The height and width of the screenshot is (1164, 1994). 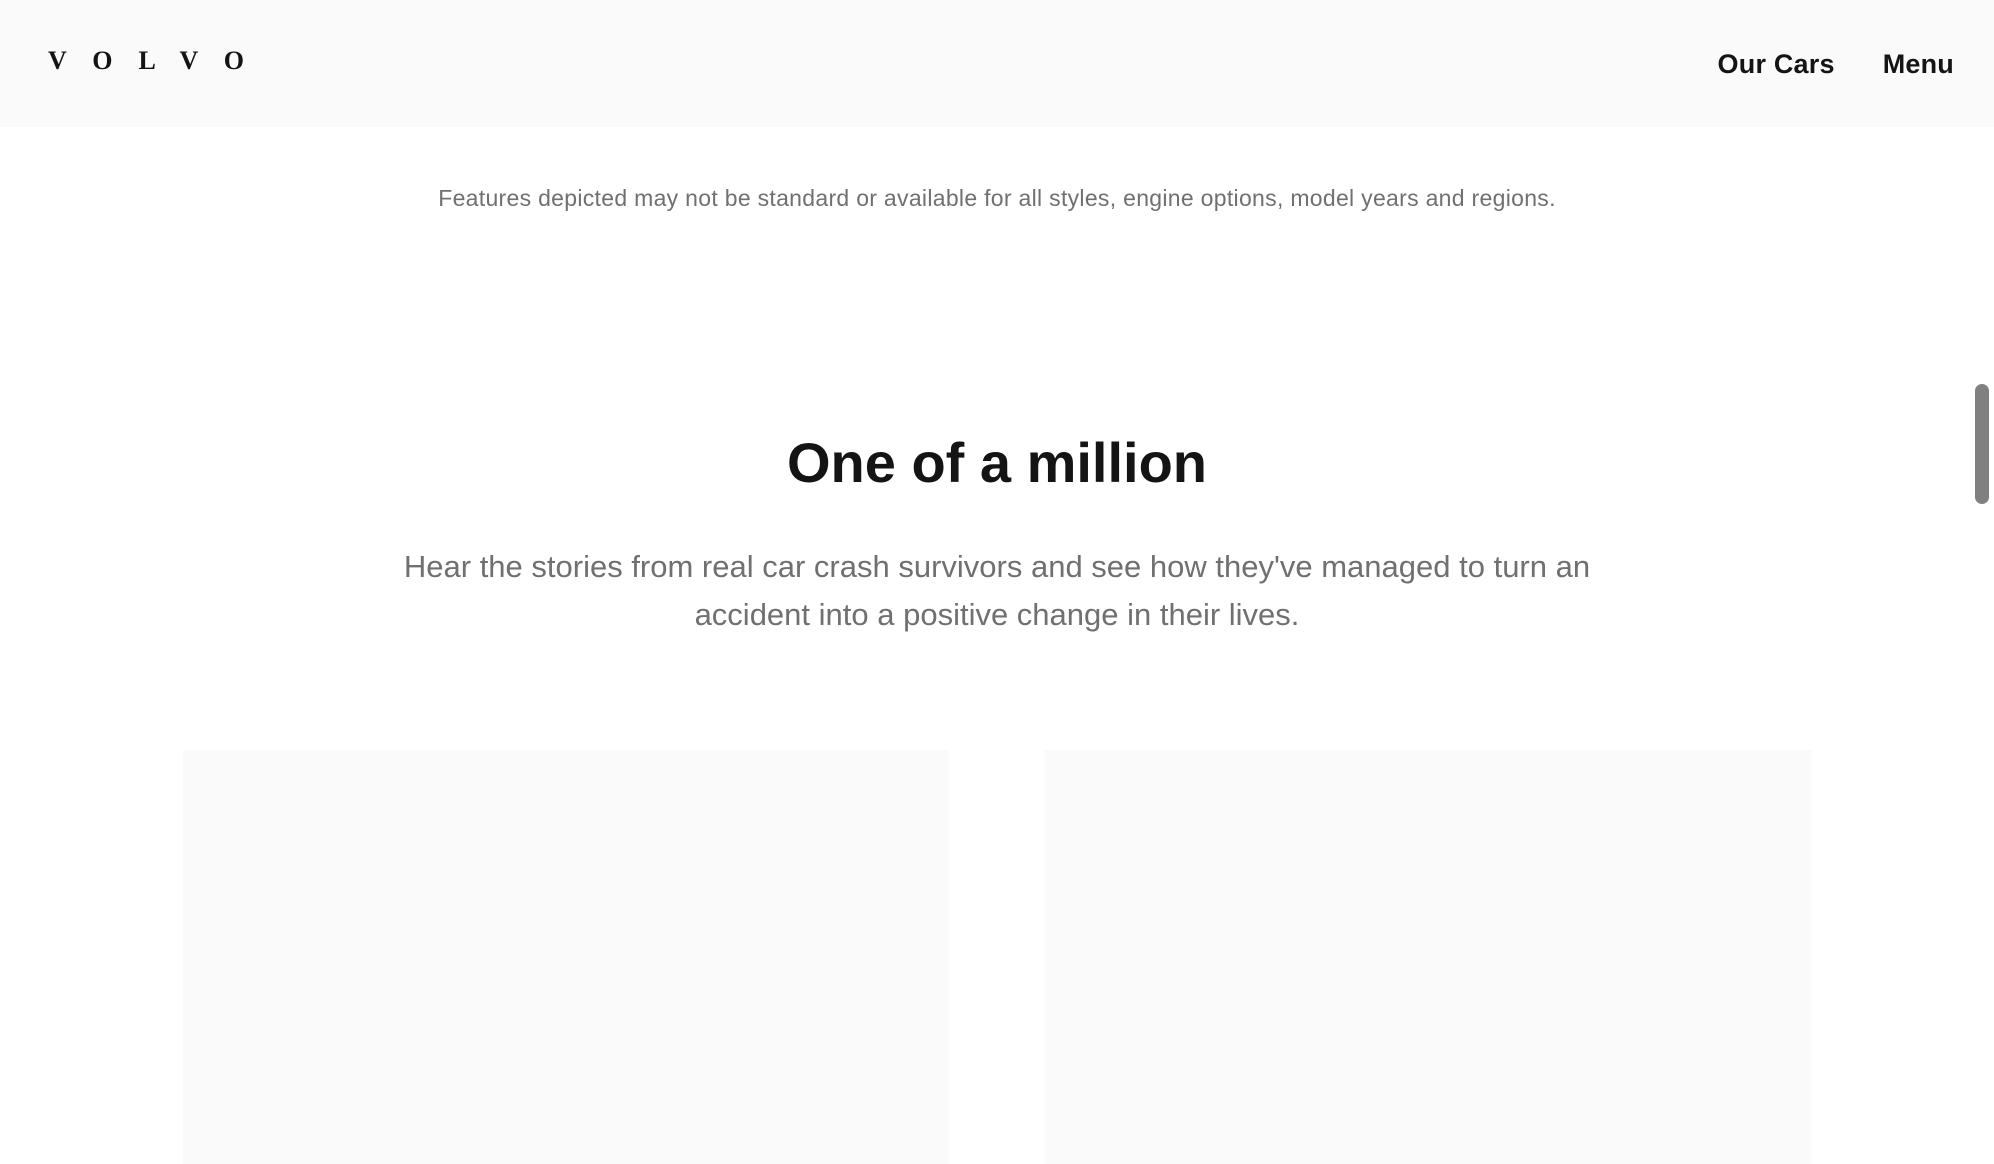 I want to click on site-header: VOLVO Our Cars Menu, so click(x=997, y=63).